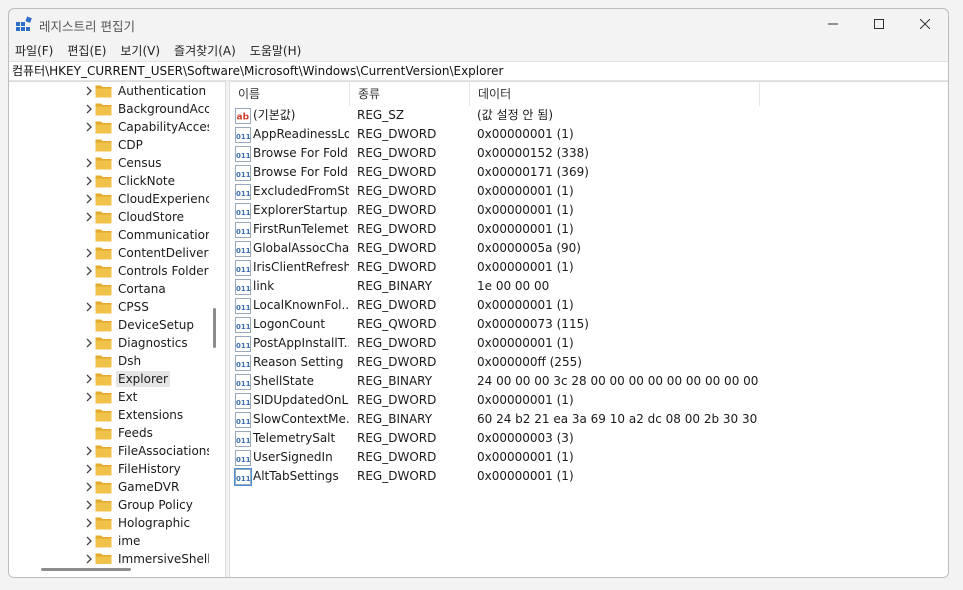 The image size is (963, 590). I want to click on tree-horizontal-scrollbar, so click(86, 569).